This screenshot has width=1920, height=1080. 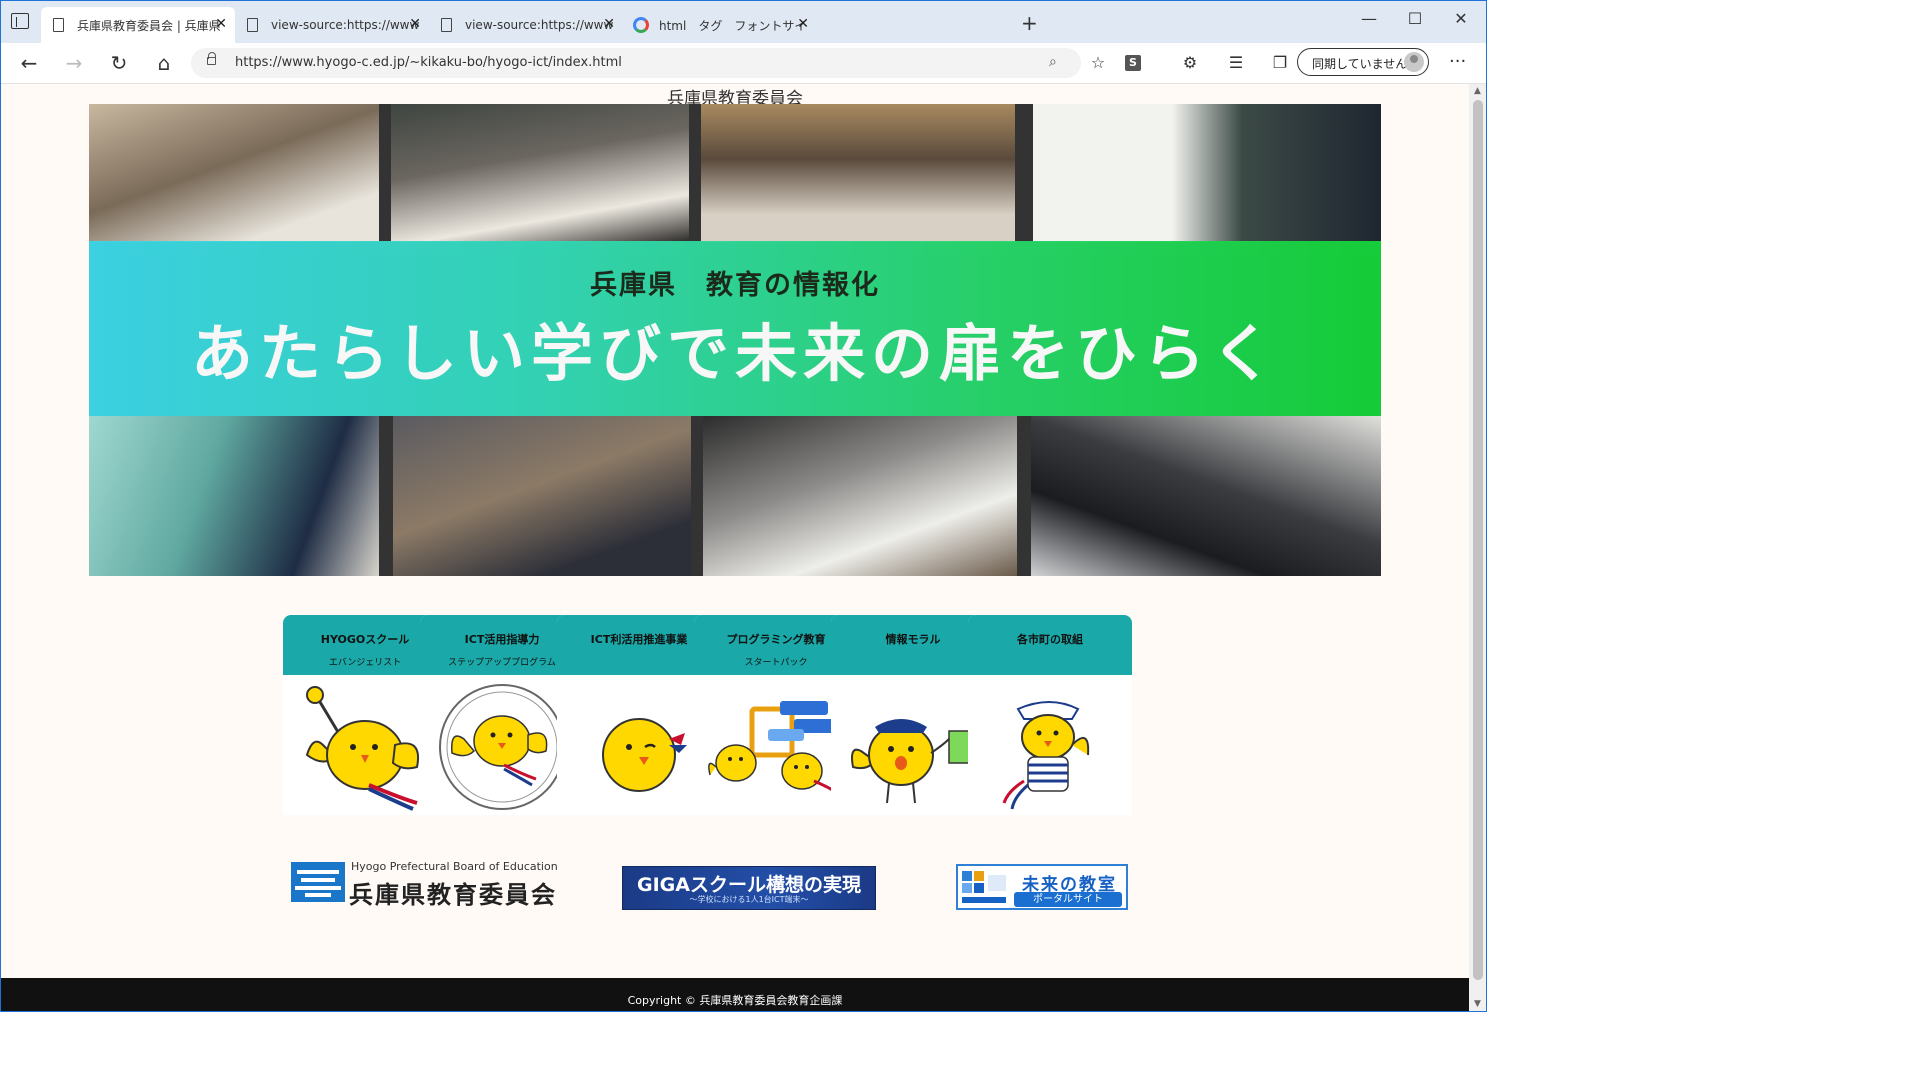 I want to click on avatar, so click(x=1414, y=62).